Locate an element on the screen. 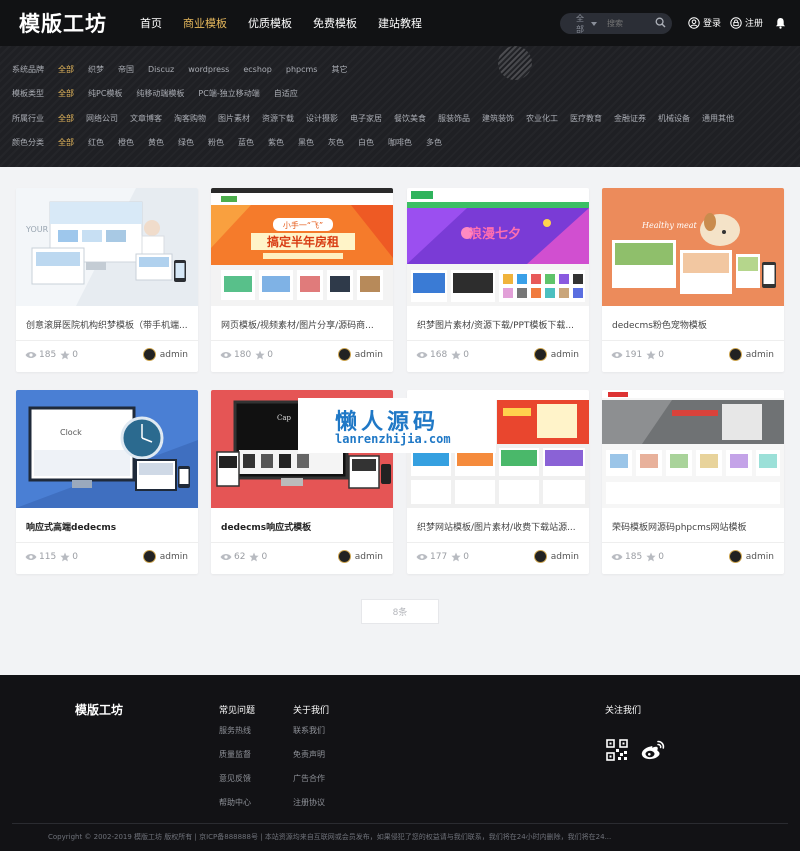 The width and height of the screenshot is (800, 851). filter-option: 红色 is located at coordinates (96, 142).